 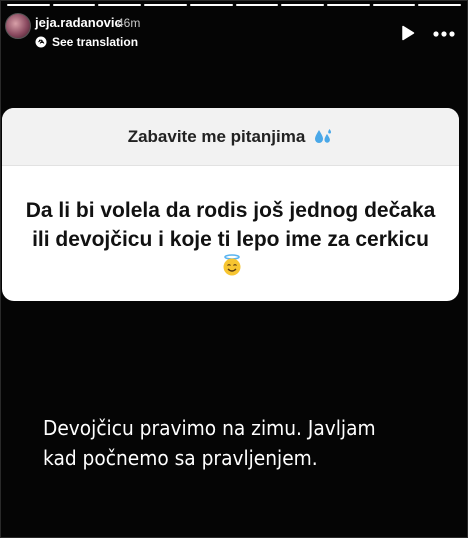 I want to click on see-translation-label: See translation, so click(x=95, y=42).